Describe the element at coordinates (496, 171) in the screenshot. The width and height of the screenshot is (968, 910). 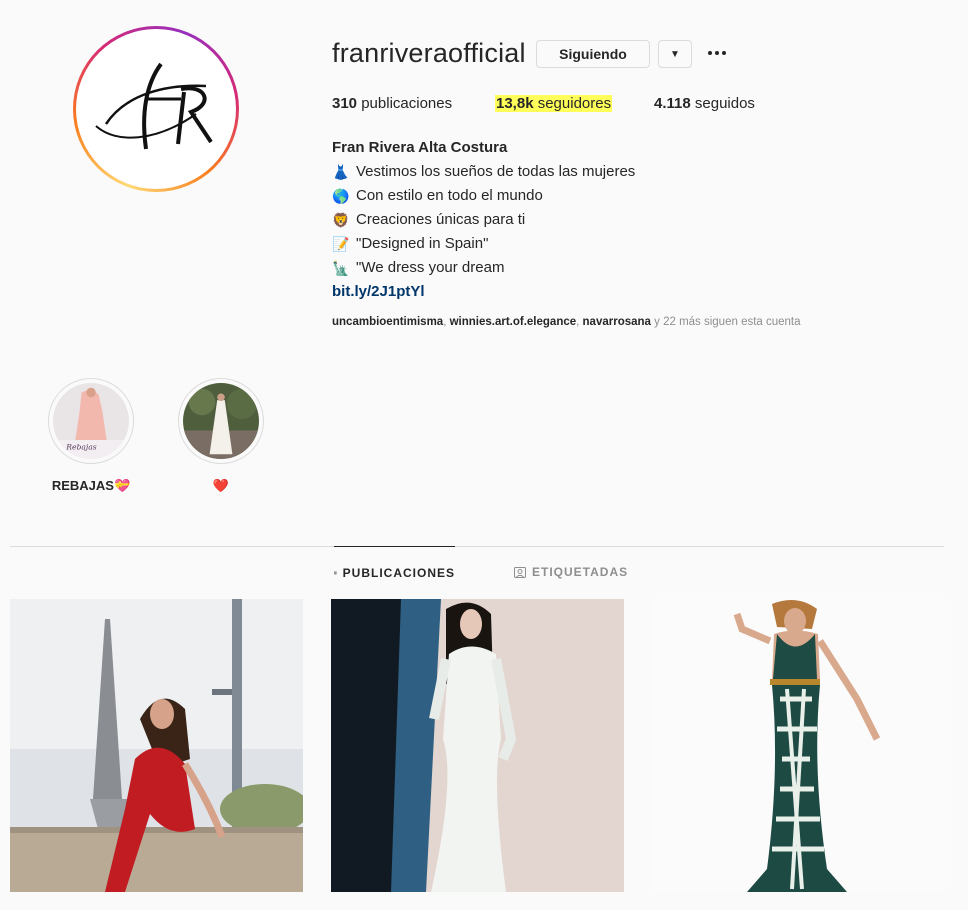
I see `bio-line-text: Vestimos los sueños de todas las mujeres` at that location.